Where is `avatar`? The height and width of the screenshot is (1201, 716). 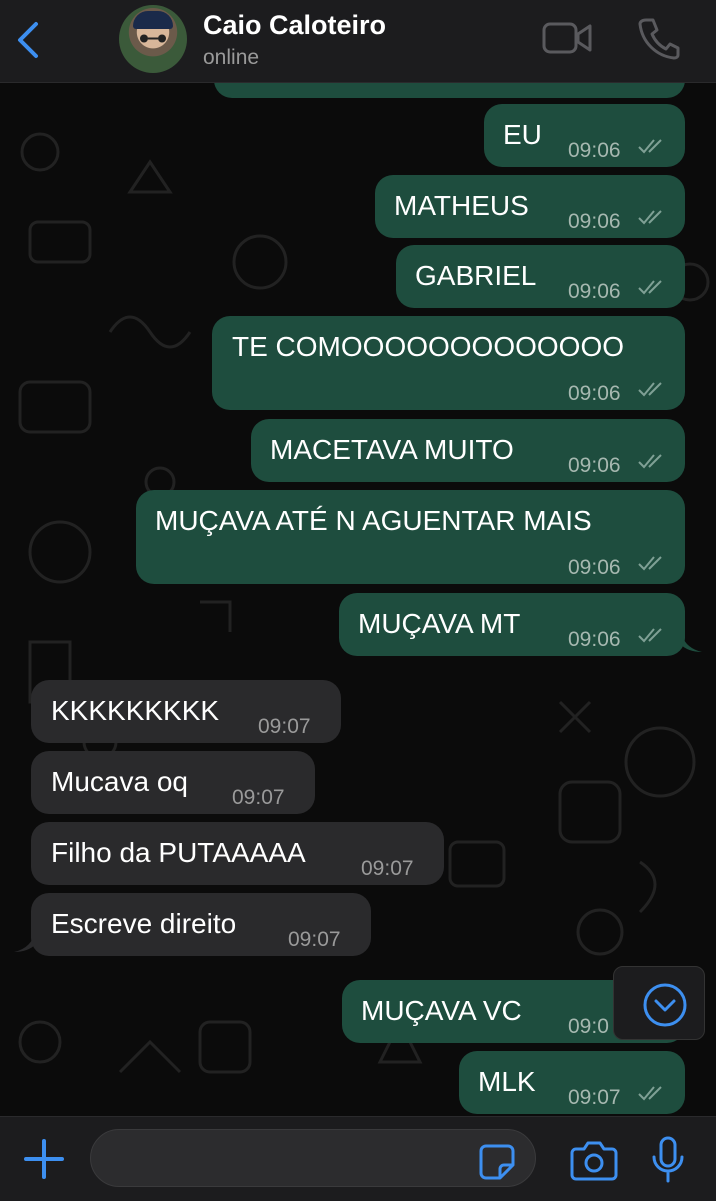 avatar is located at coordinates (153, 39).